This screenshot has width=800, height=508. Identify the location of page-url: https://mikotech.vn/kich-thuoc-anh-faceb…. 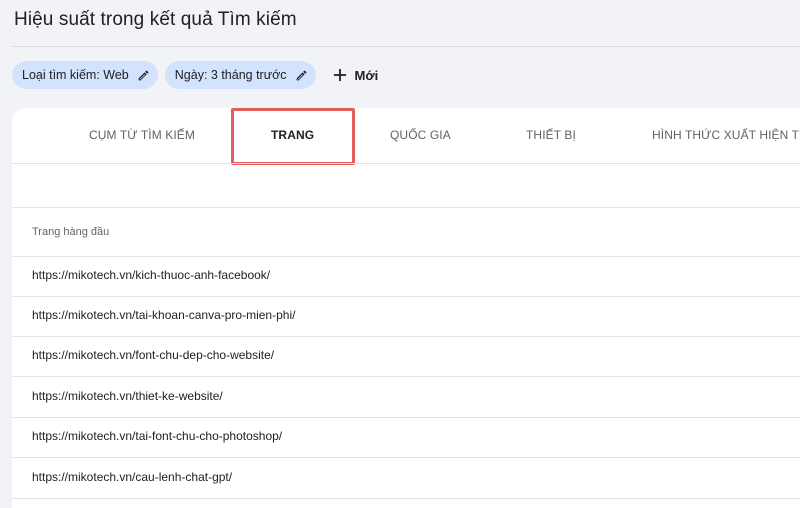
(151, 275).